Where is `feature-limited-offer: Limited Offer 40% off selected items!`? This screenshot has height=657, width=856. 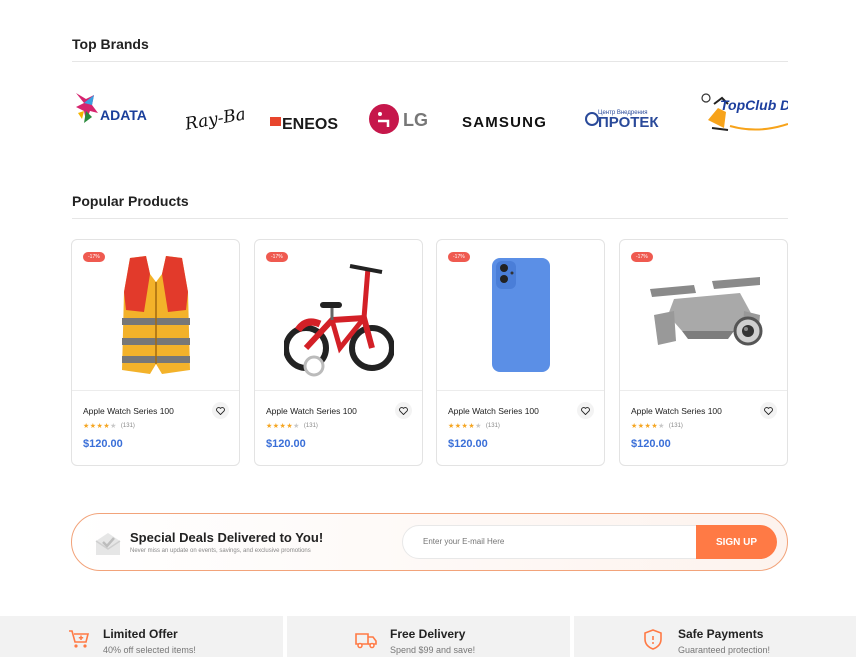 feature-limited-offer: Limited Offer 40% off selected items! is located at coordinates (141, 636).